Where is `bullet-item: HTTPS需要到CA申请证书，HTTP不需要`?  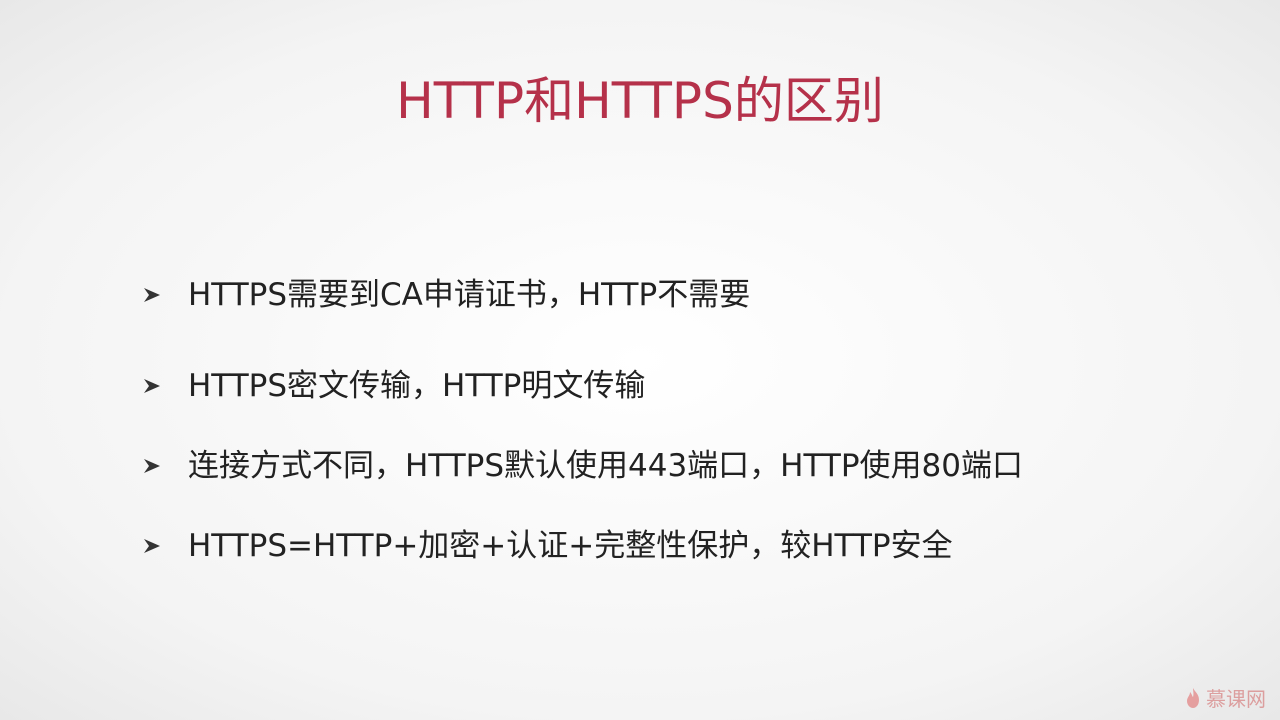 bullet-item: HTTPS需要到CA申请证书，HTTP不需要 is located at coordinates (446, 295).